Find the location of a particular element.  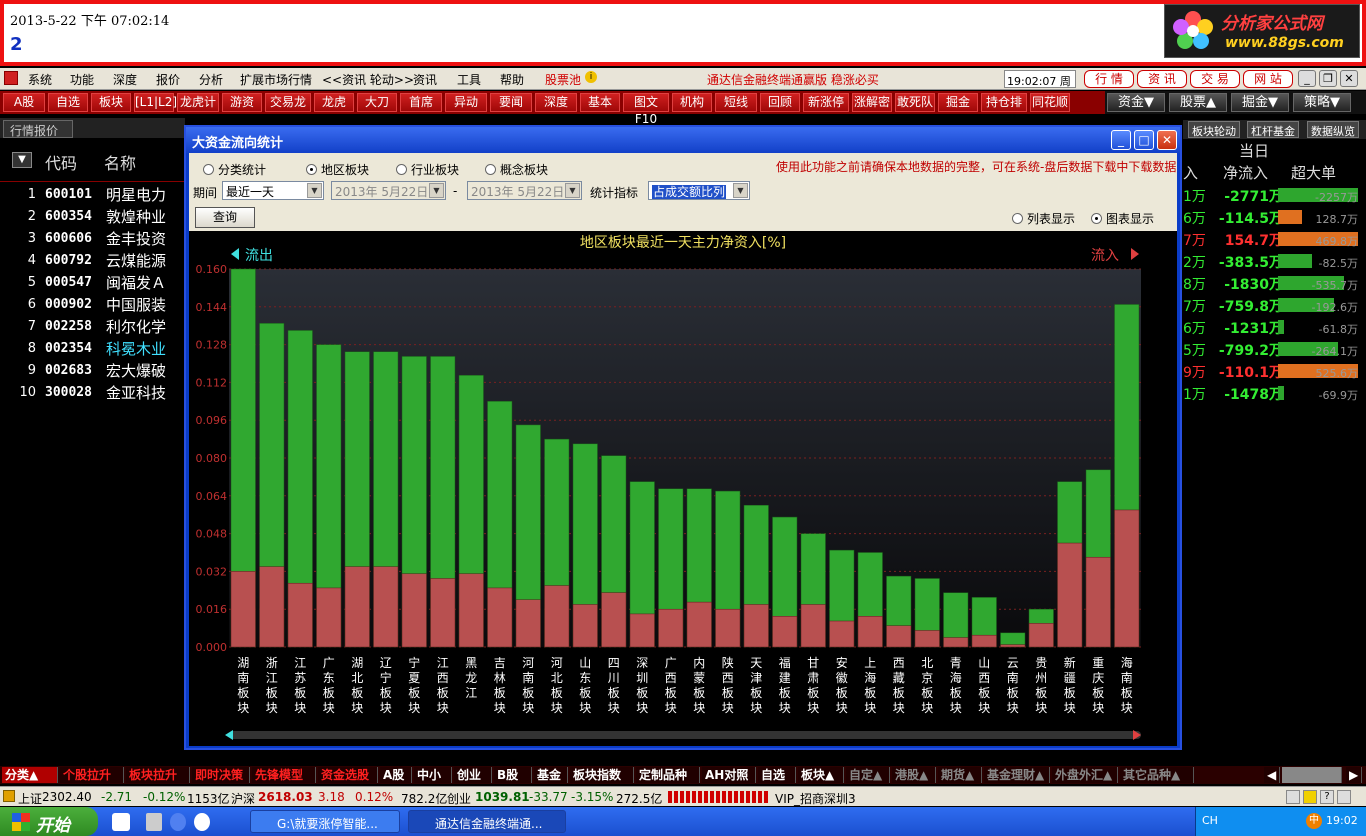

bottom-tab: 自定▲ is located at coordinates (868, 775).